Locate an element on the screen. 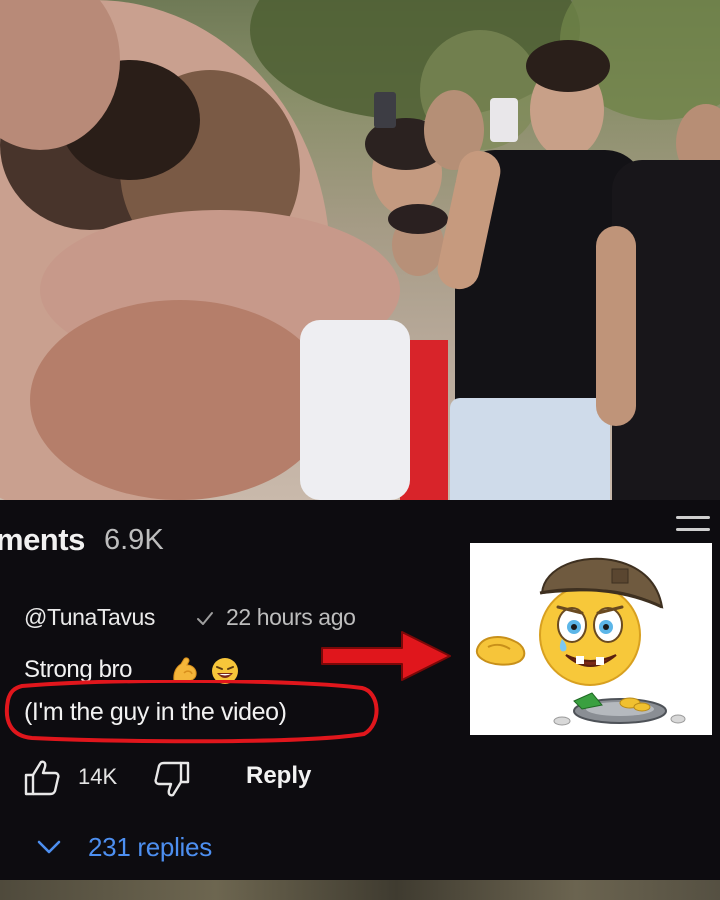 This screenshot has width=720, height=900. reaction-sticker is located at coordinates (591, 639).